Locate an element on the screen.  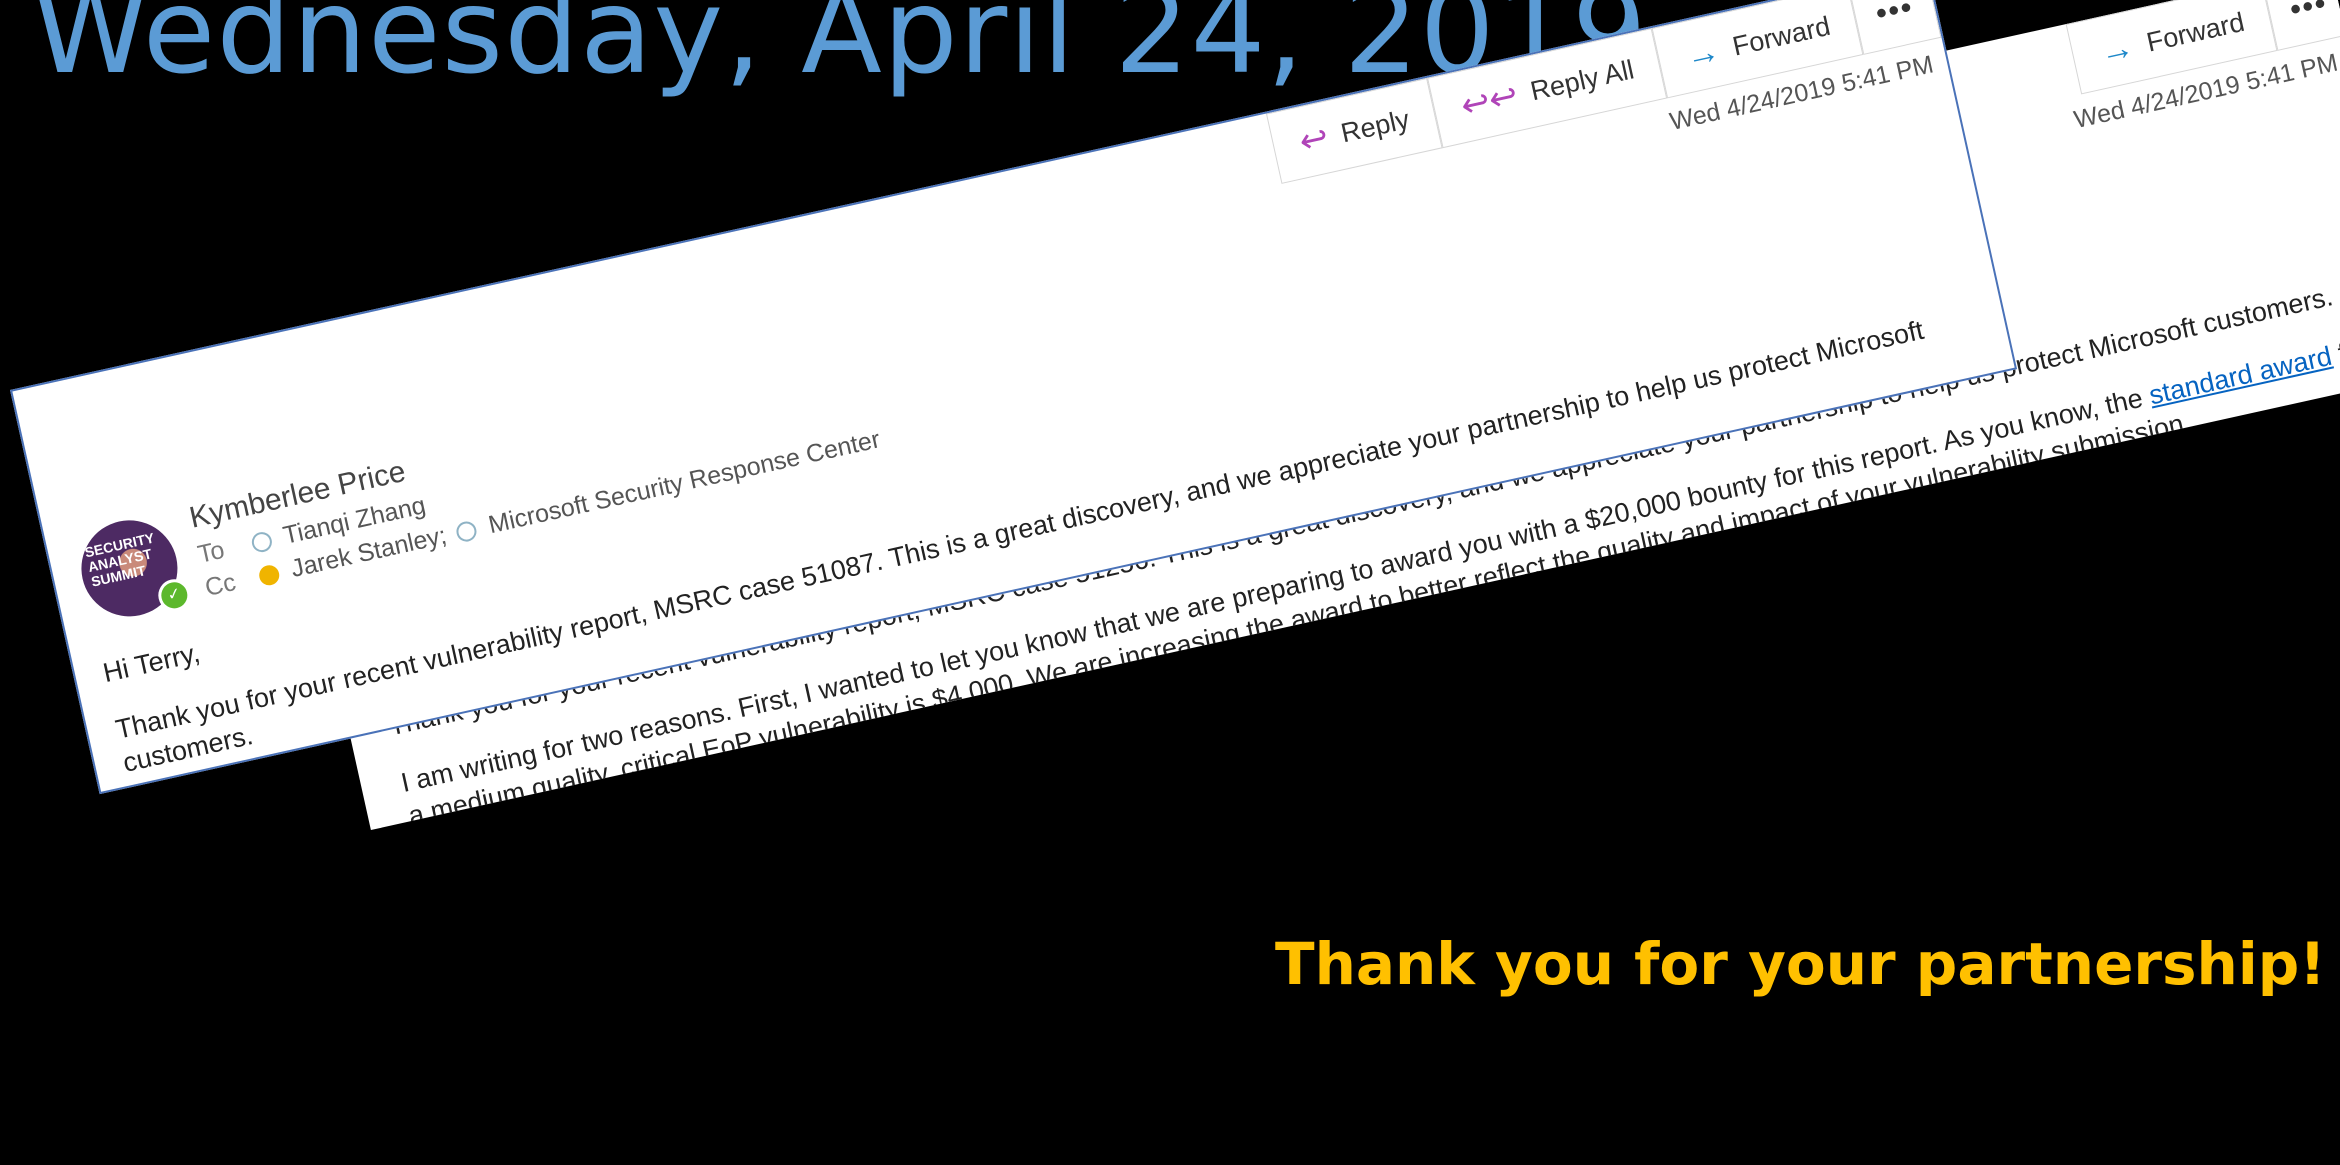
reply-all-label: Reply All is located at coordinates (1582, 79).